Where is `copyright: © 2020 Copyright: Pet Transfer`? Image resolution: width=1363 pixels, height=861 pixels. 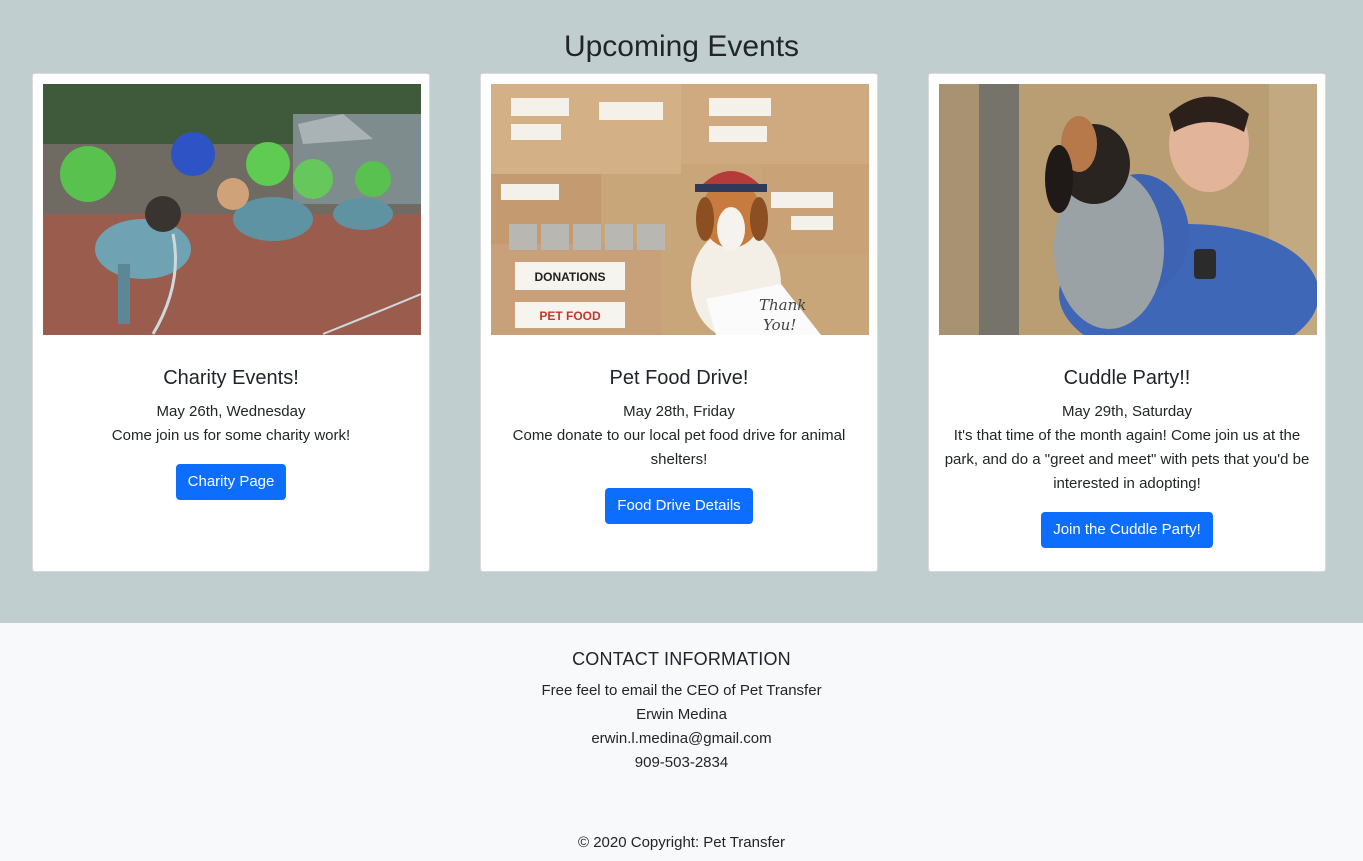
copyright: © 2020 Copyright: Pet Transfer is located at coordinates (681, 842).